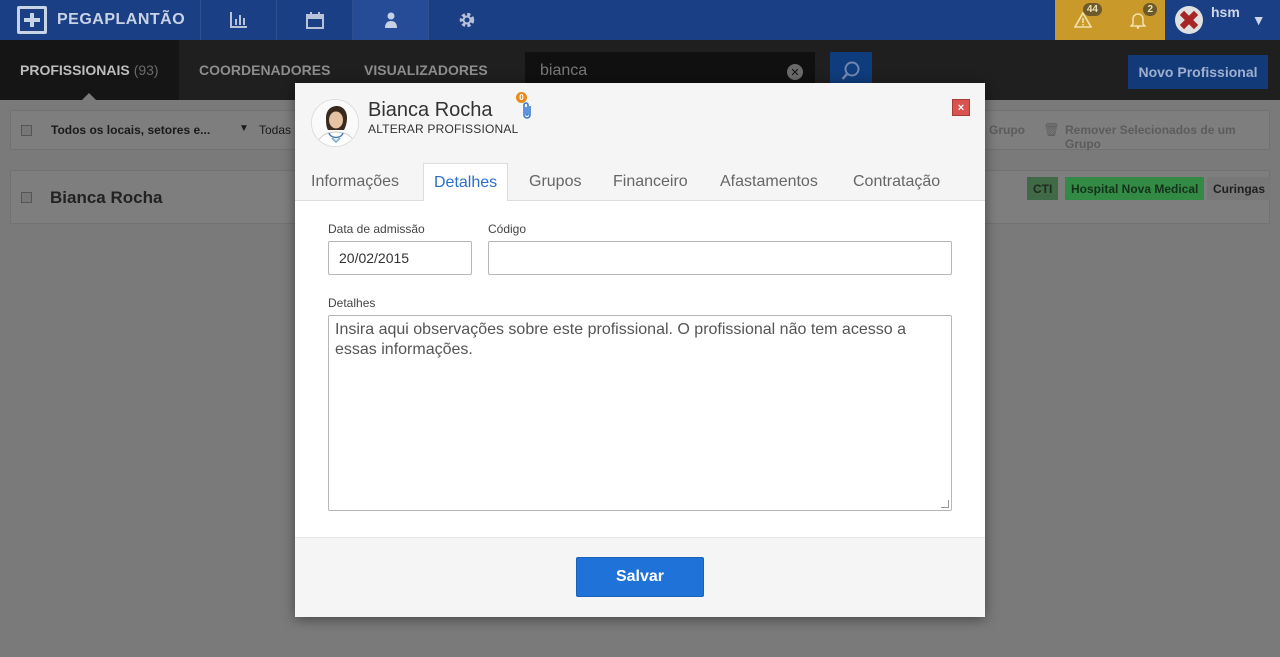 The width and height of the screenshot is (1280, 657). I want to click on admission-label: Data de admissão, so click(376, 229).